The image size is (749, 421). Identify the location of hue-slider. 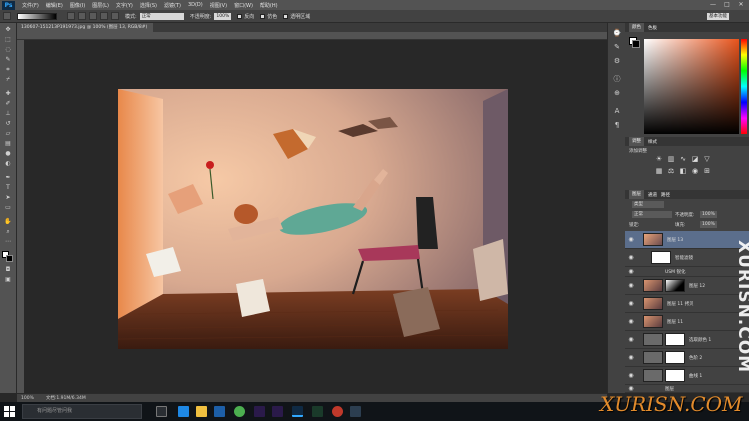
(744, 86).